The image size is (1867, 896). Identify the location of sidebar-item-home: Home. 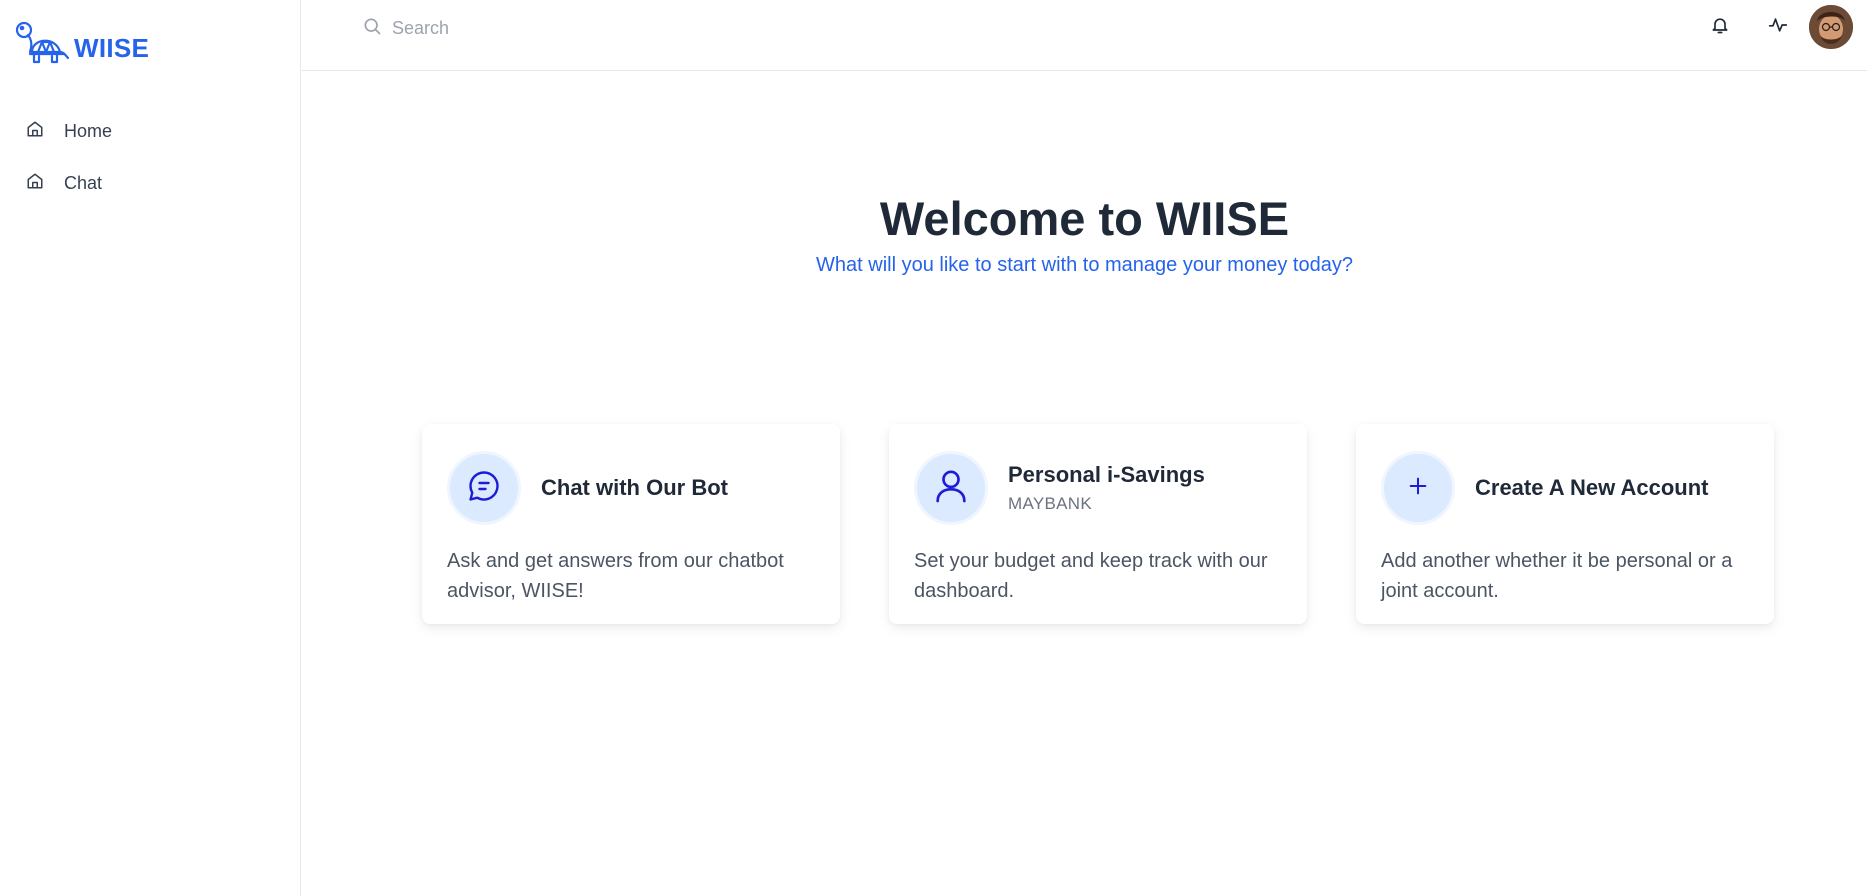
(150, 131).